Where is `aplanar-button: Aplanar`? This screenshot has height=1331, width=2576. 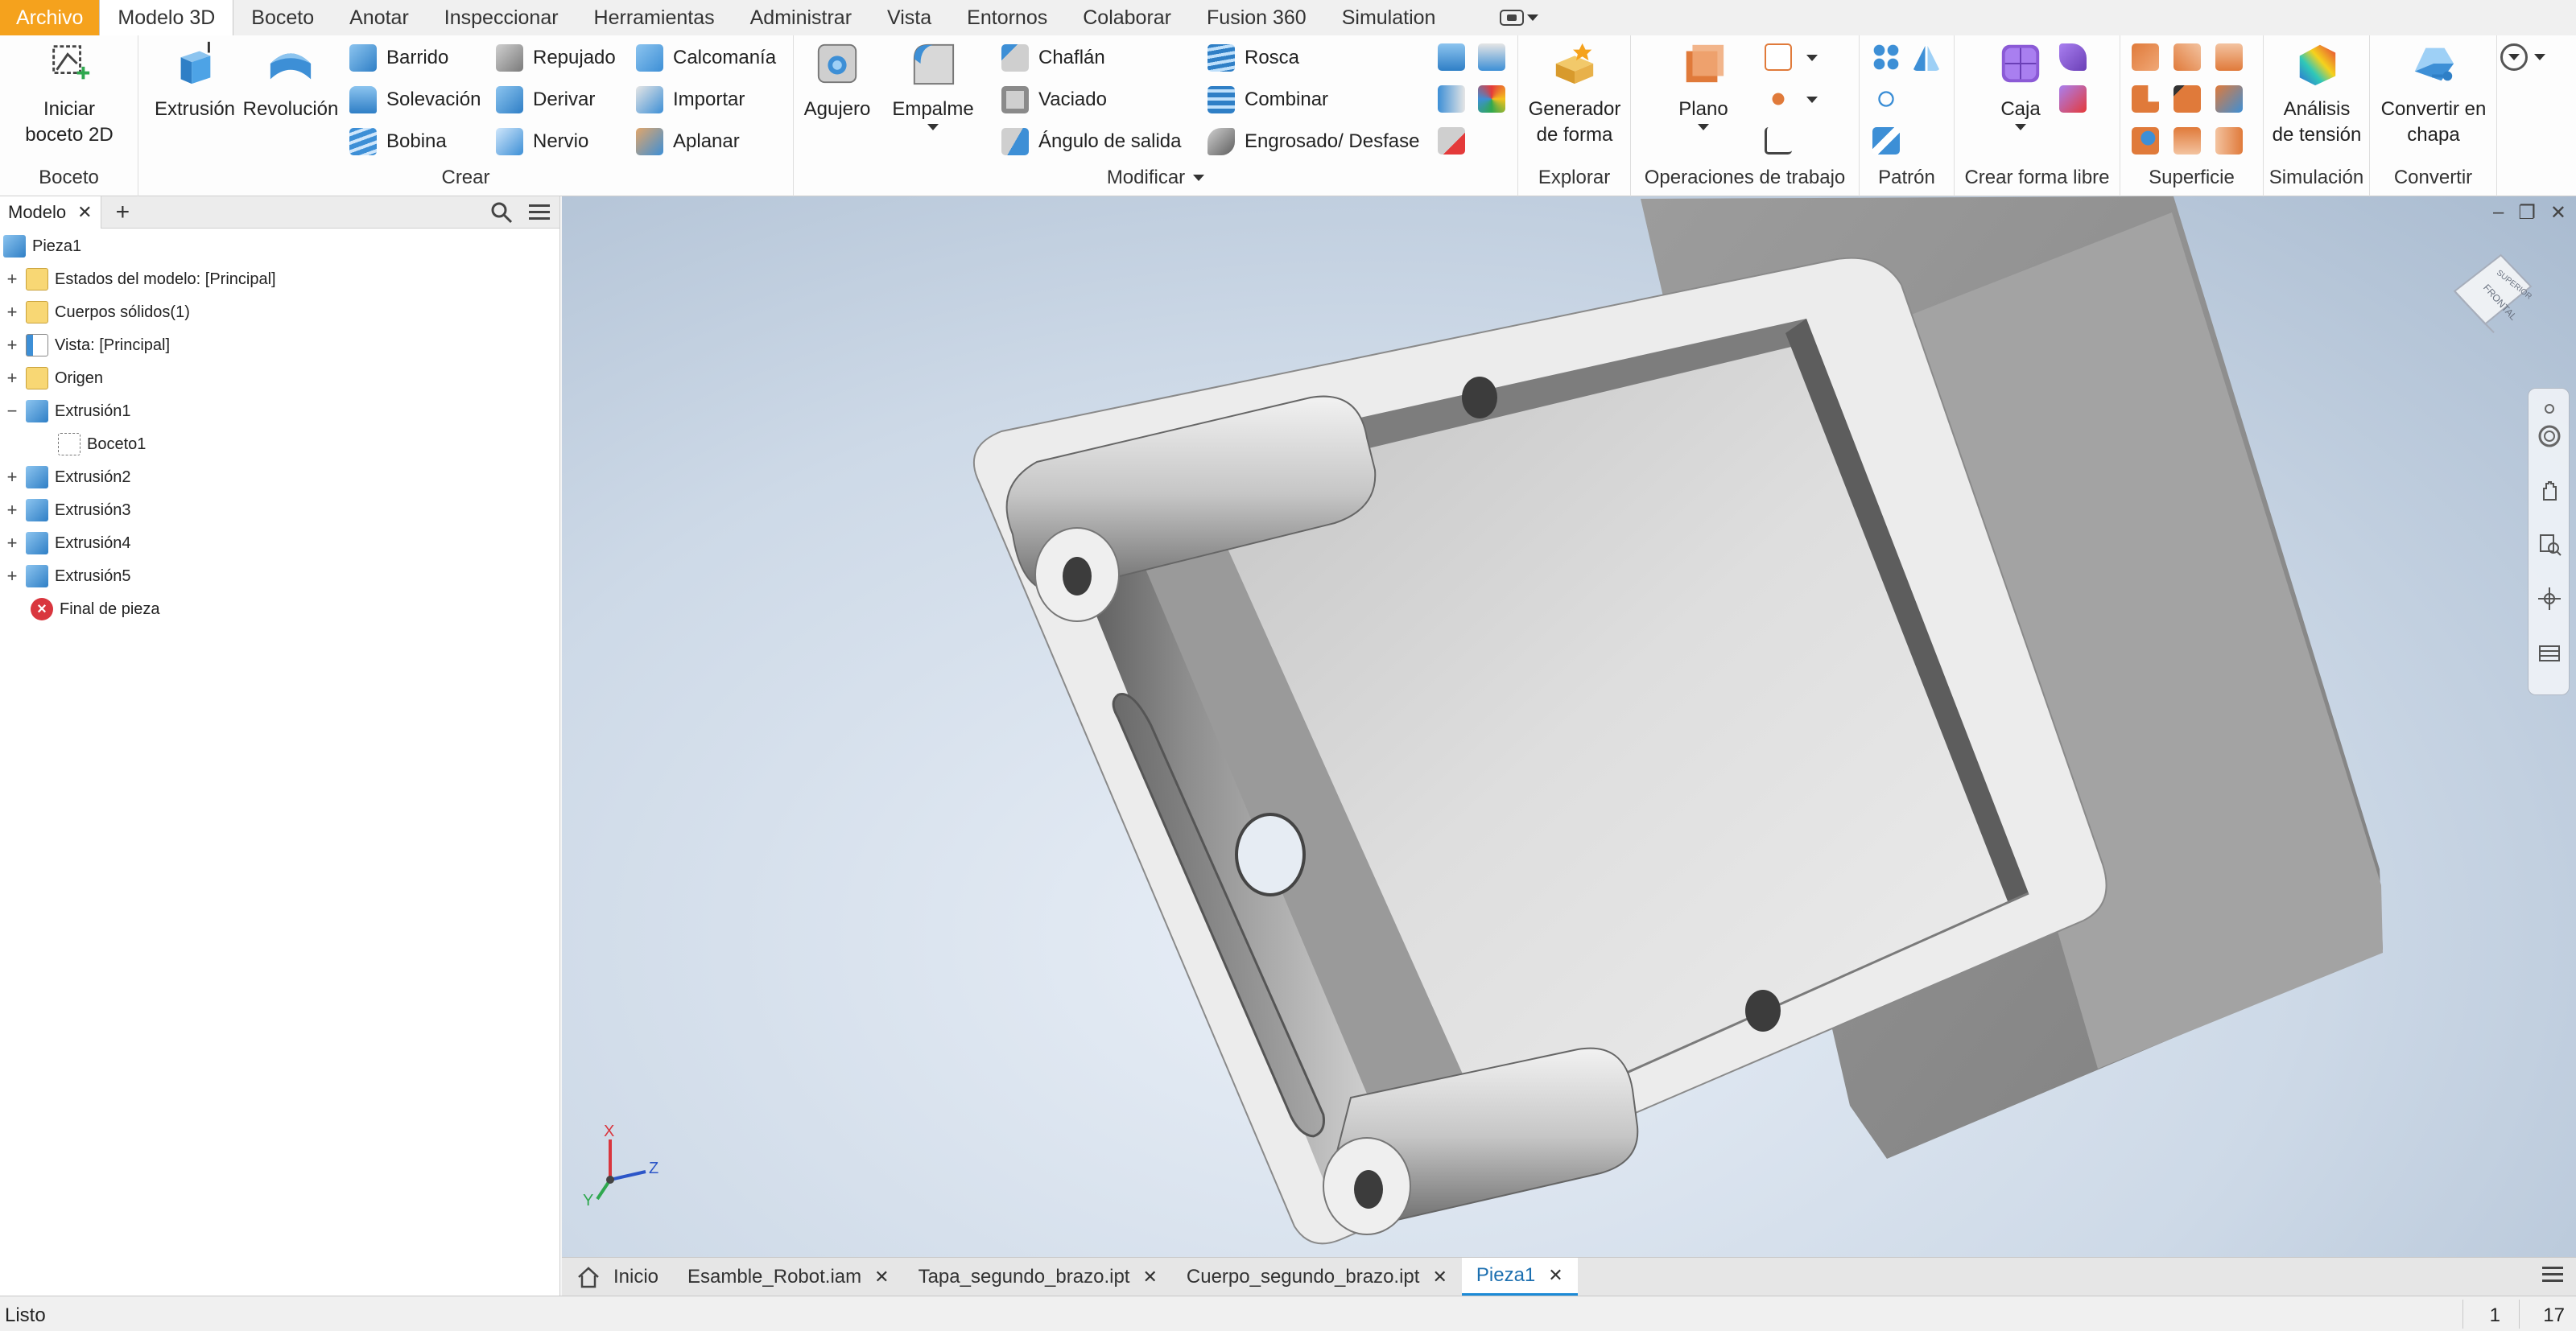
aplanar-button: Aplanar is located at coordinates (688, 141).